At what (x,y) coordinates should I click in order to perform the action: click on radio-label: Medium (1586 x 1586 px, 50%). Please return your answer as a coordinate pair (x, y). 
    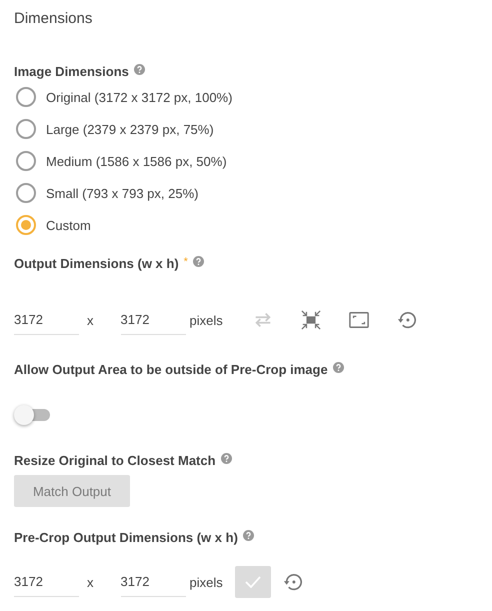
    Looking at the image, I should click on (136, 161).